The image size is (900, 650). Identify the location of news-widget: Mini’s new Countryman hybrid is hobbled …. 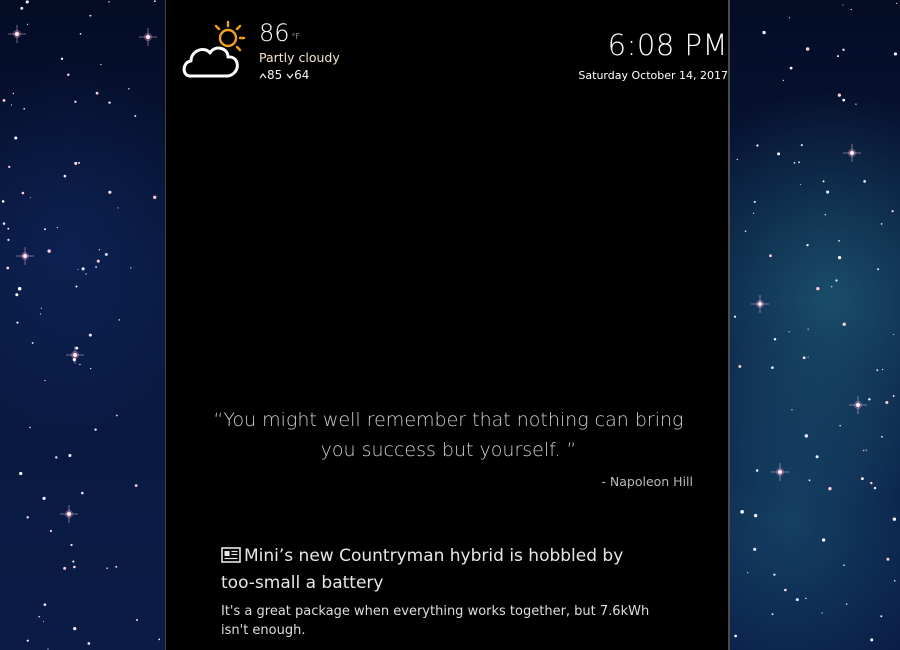
(441, 591).